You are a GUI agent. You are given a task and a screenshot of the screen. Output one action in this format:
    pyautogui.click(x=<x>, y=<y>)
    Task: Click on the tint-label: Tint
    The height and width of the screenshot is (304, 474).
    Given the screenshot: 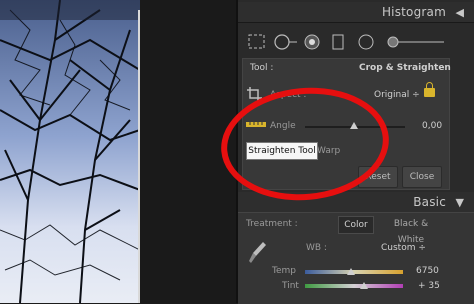 What is the action you would take?
    pyautogui.click(x=290, y=286)
    